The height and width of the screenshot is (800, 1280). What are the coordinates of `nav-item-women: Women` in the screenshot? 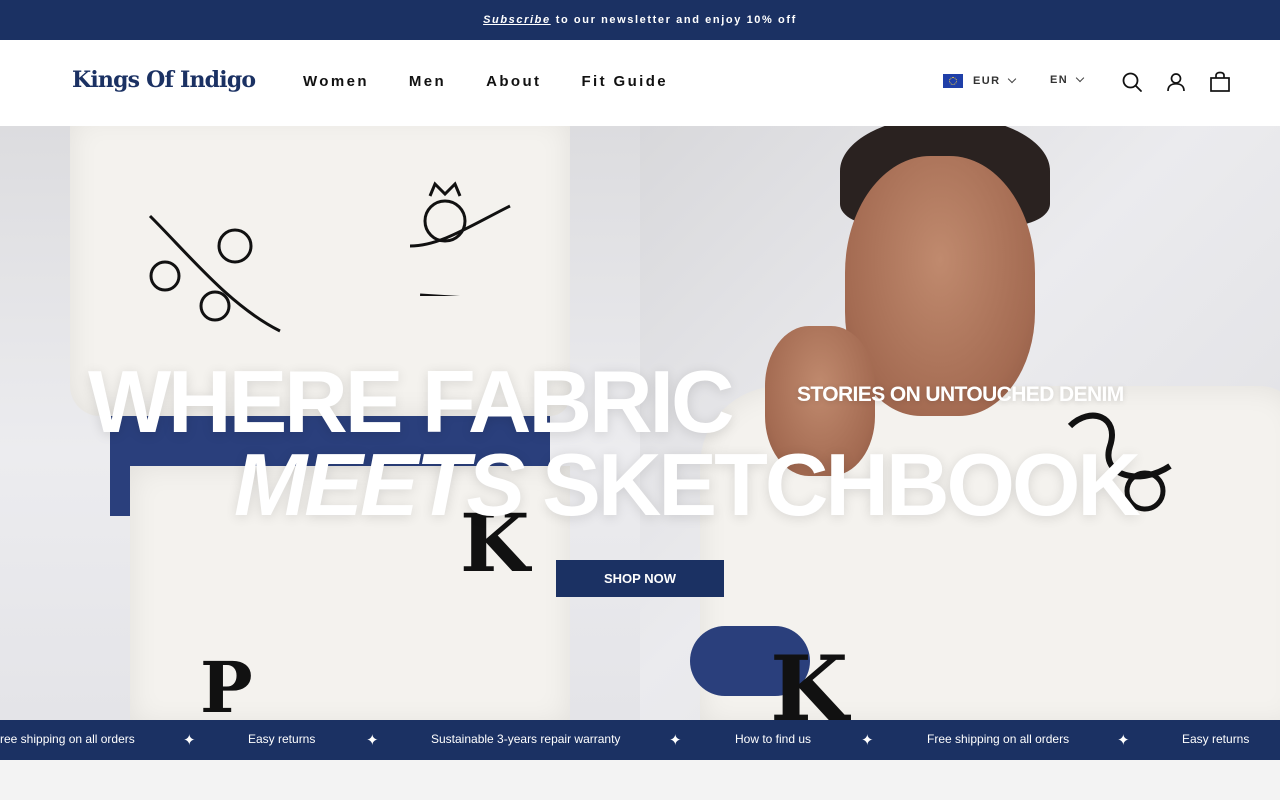 It's located at (336, 81).